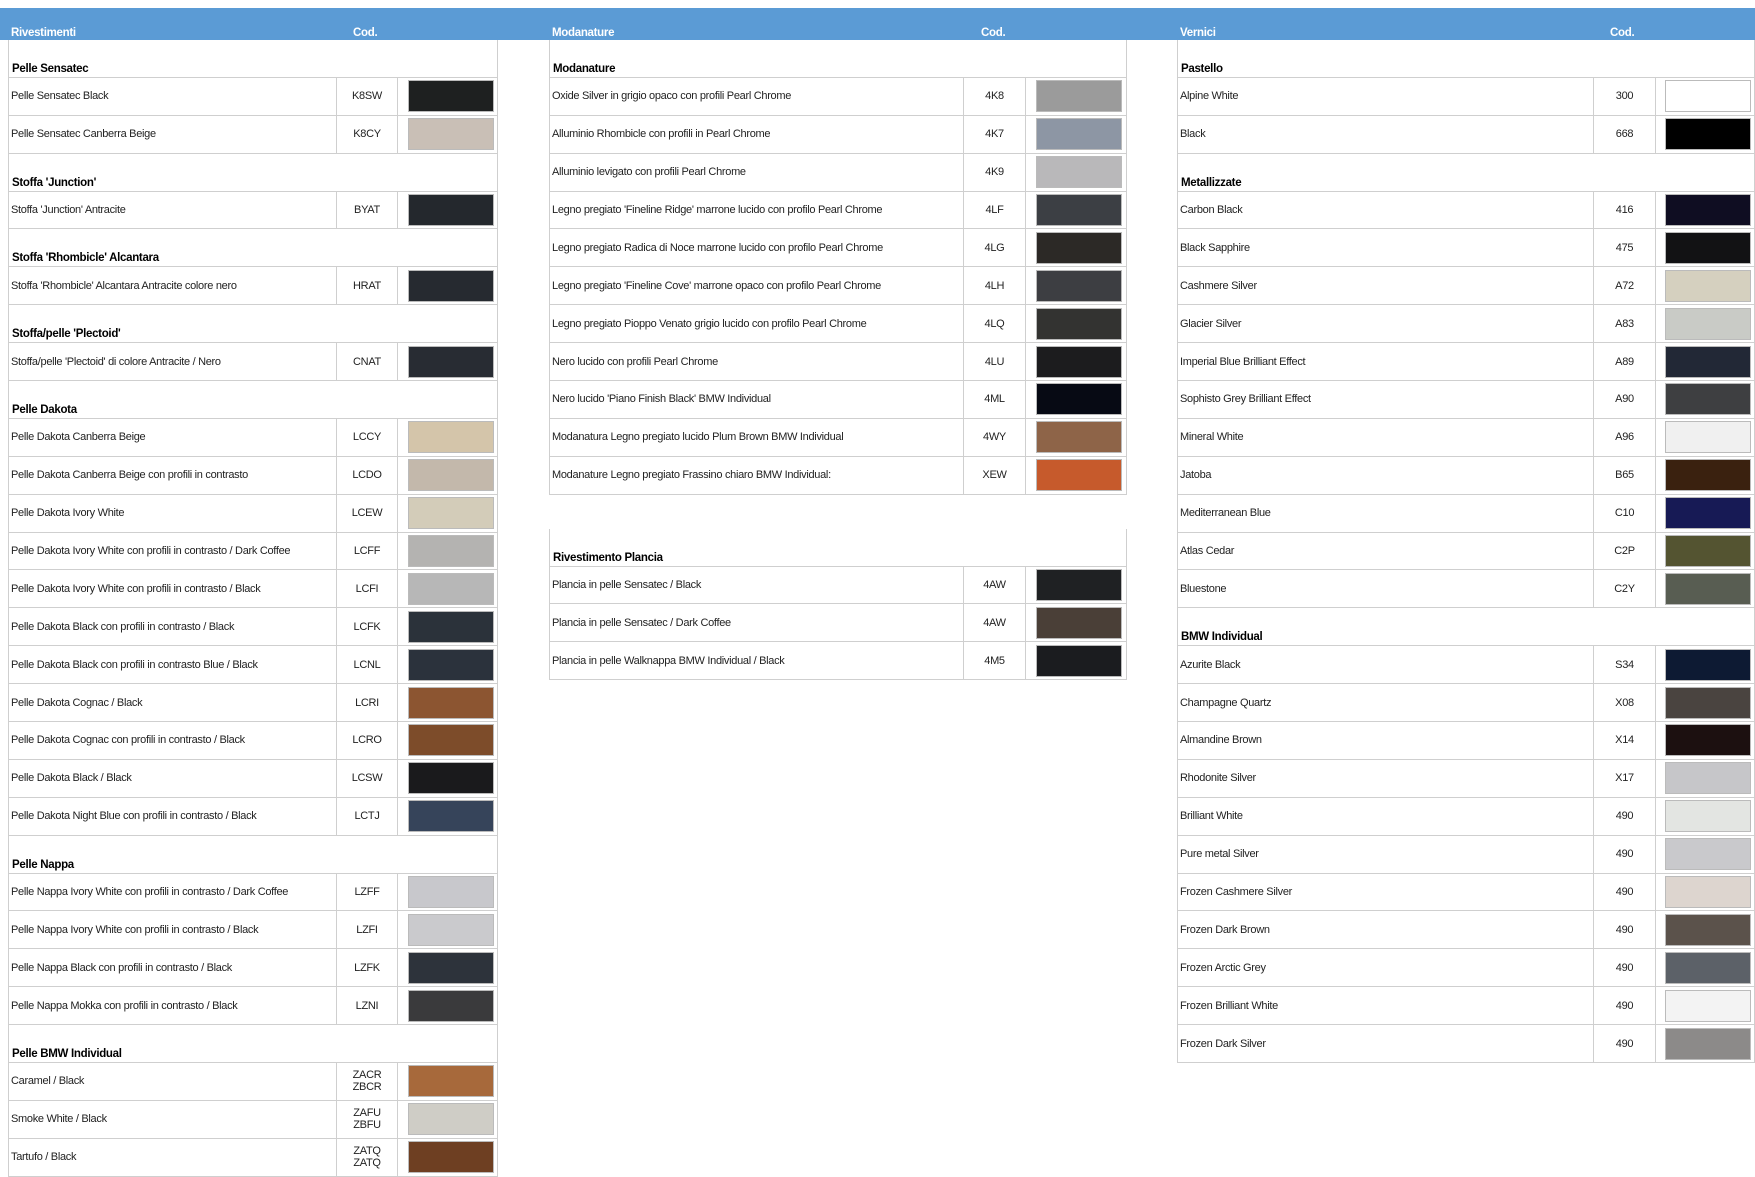 This screenshot has width=1755, height=1177. Describe the element at coordinates (1386, 892) in the screenshot. I see `item-name: Frozen Cashmere Silver` at that location.